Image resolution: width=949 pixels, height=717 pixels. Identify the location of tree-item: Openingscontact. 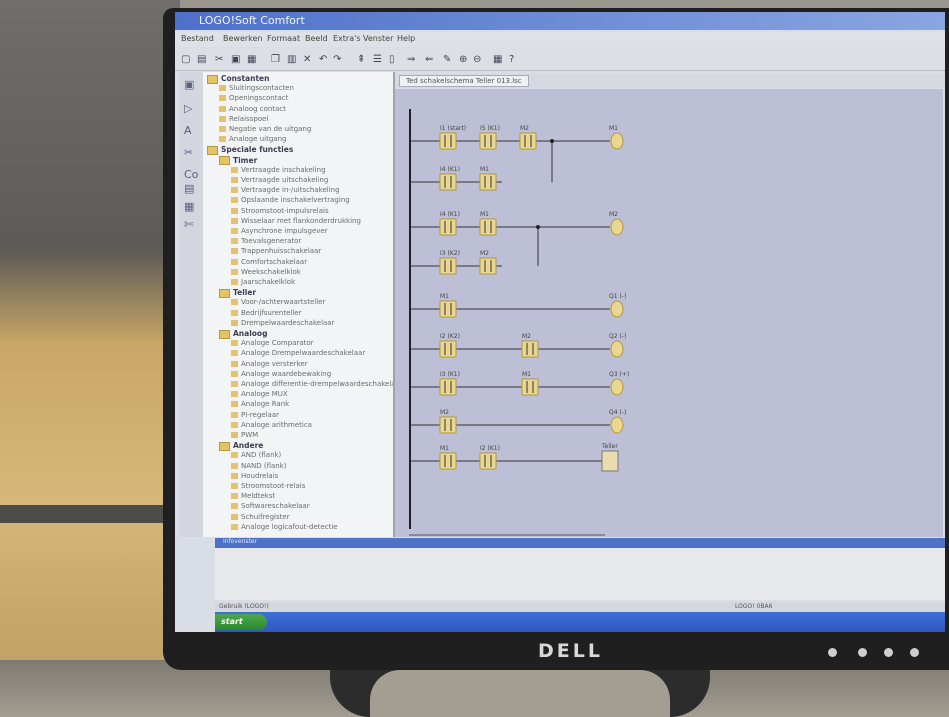
(253, 98).